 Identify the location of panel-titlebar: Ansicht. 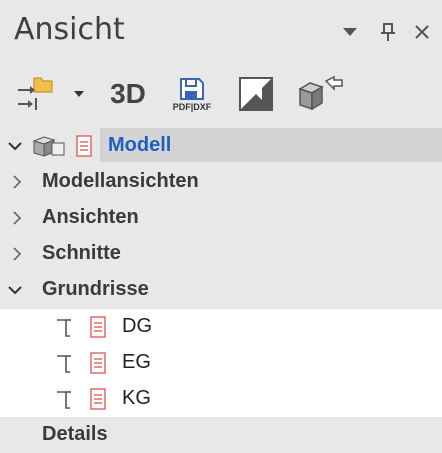
(221, 31).